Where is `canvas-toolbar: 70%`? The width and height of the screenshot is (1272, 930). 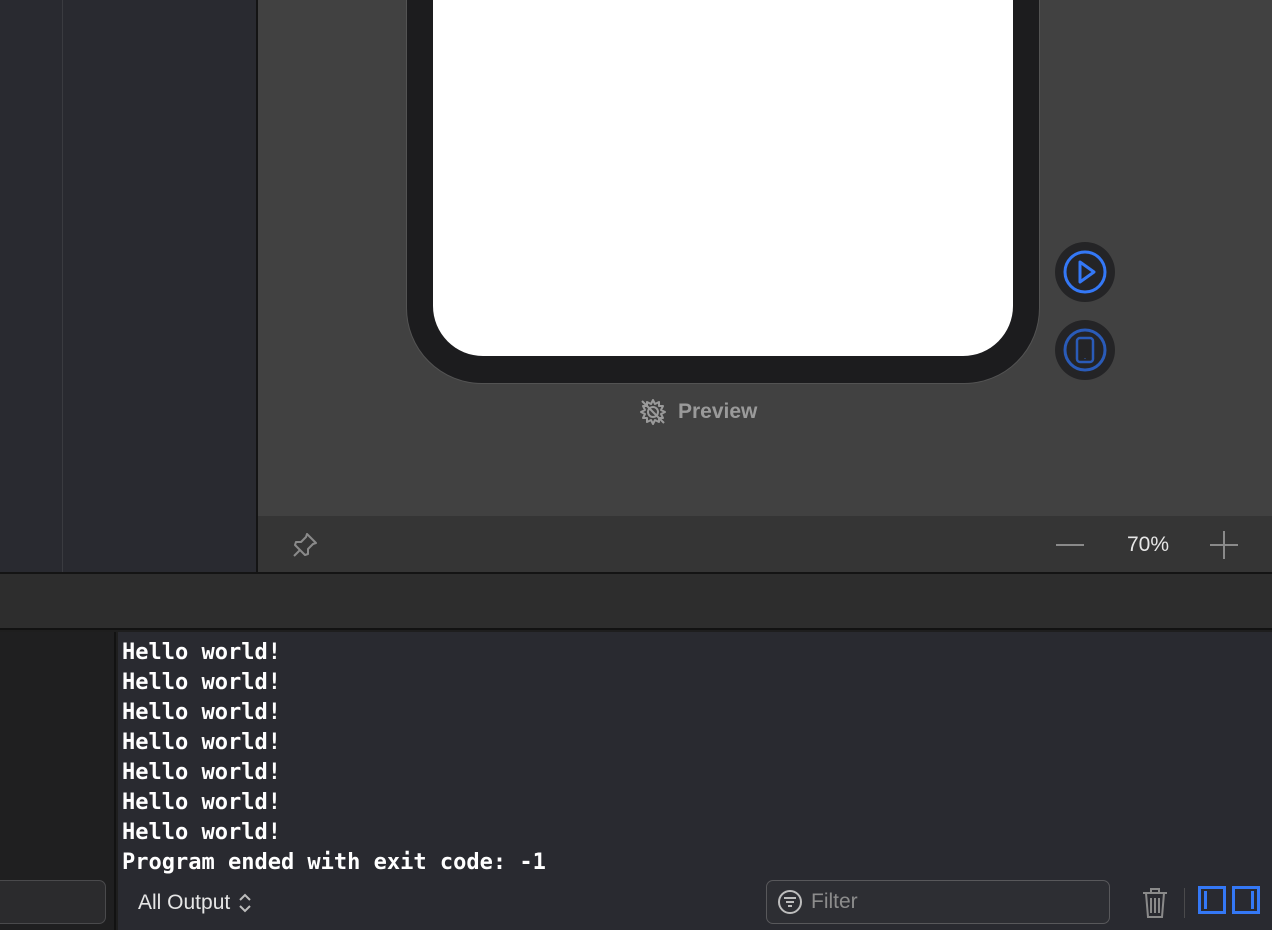
canvas-toolbar: 70% is located at coordinates (765, 544).